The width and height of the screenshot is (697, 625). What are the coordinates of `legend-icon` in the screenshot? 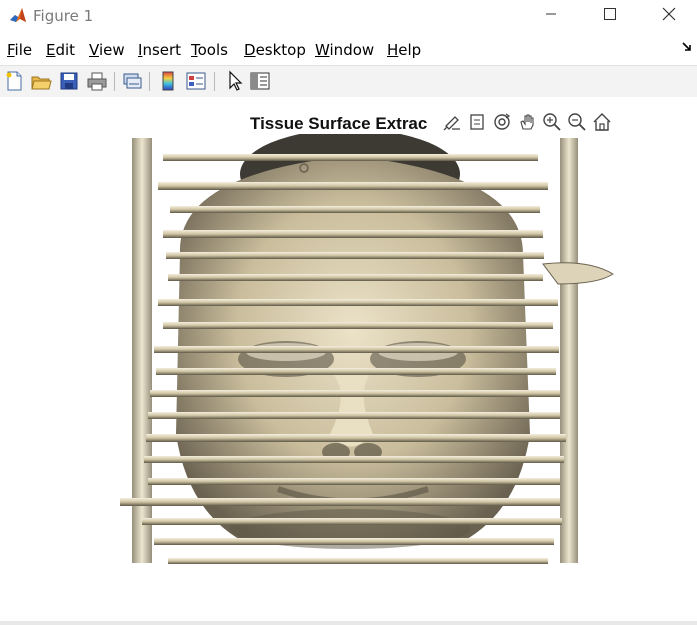 It's located at (196, 84).